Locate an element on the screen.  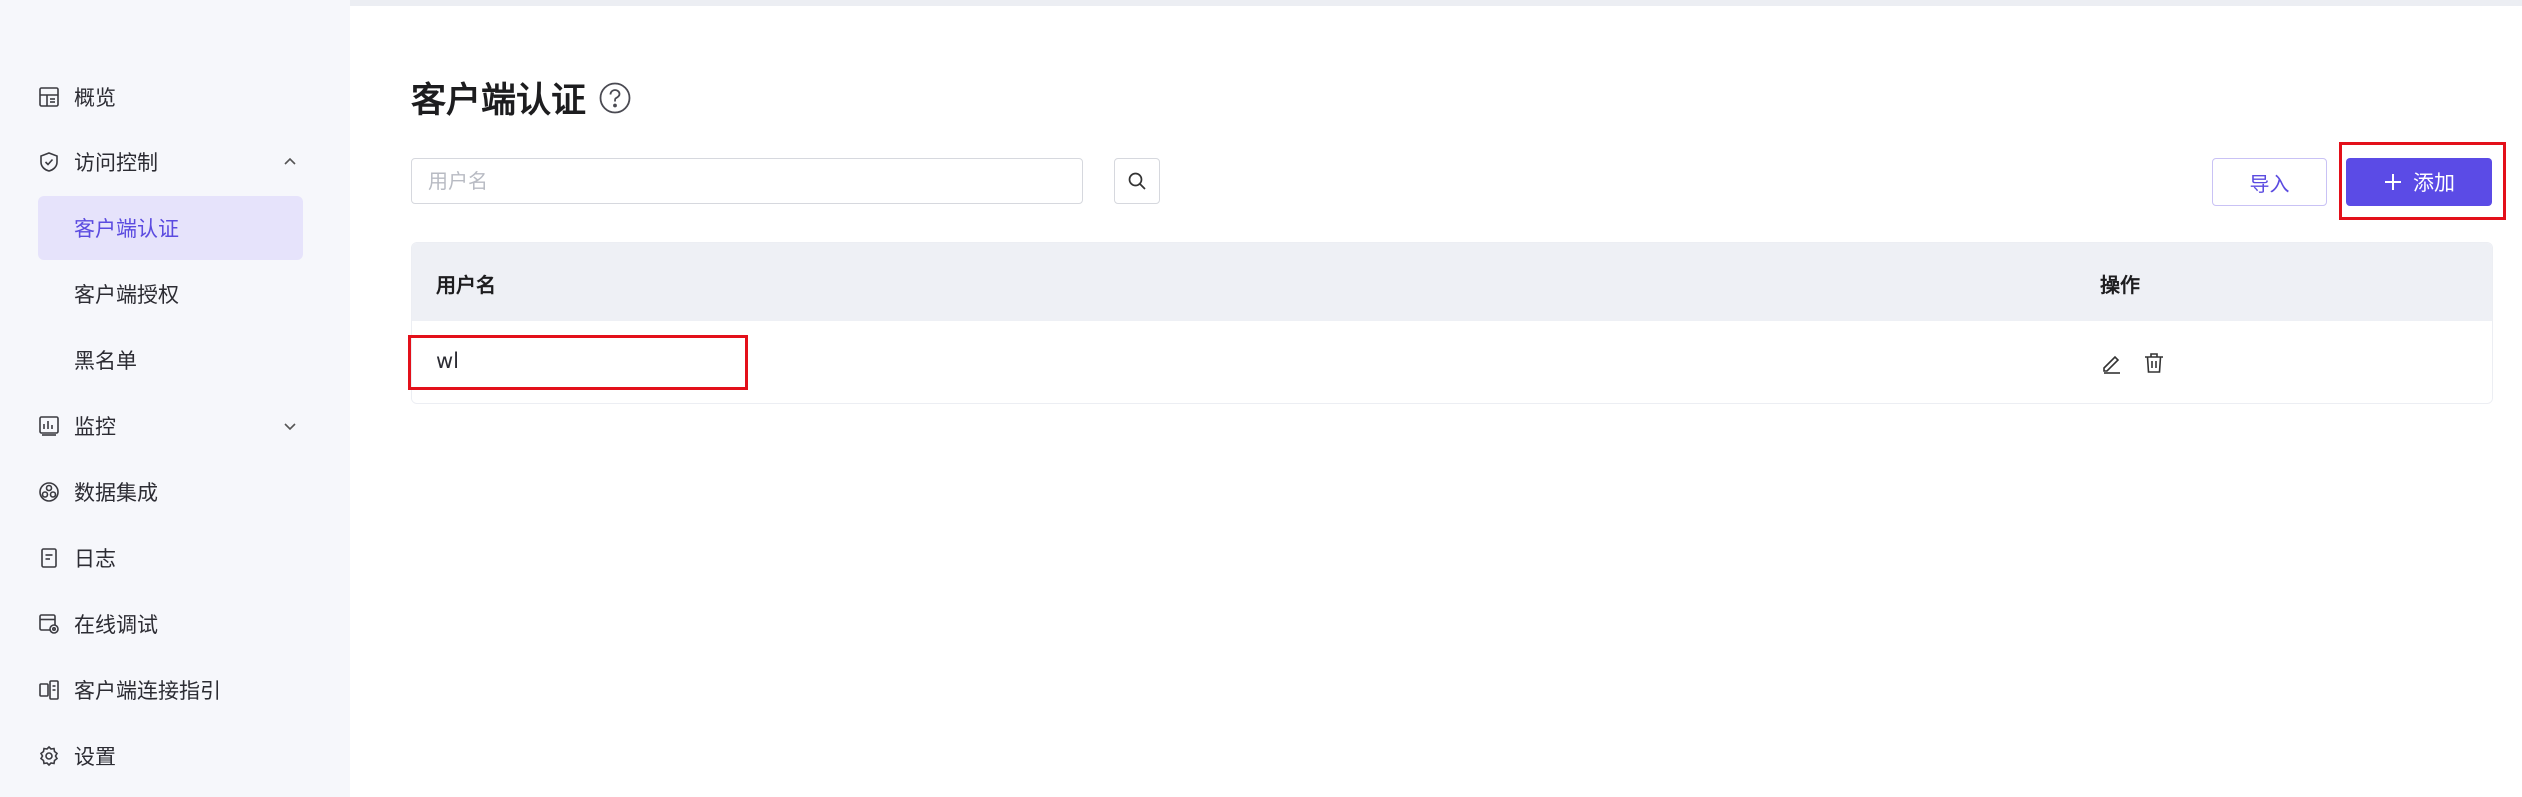
chevron-up-icon is located at coordinates (290, 161).